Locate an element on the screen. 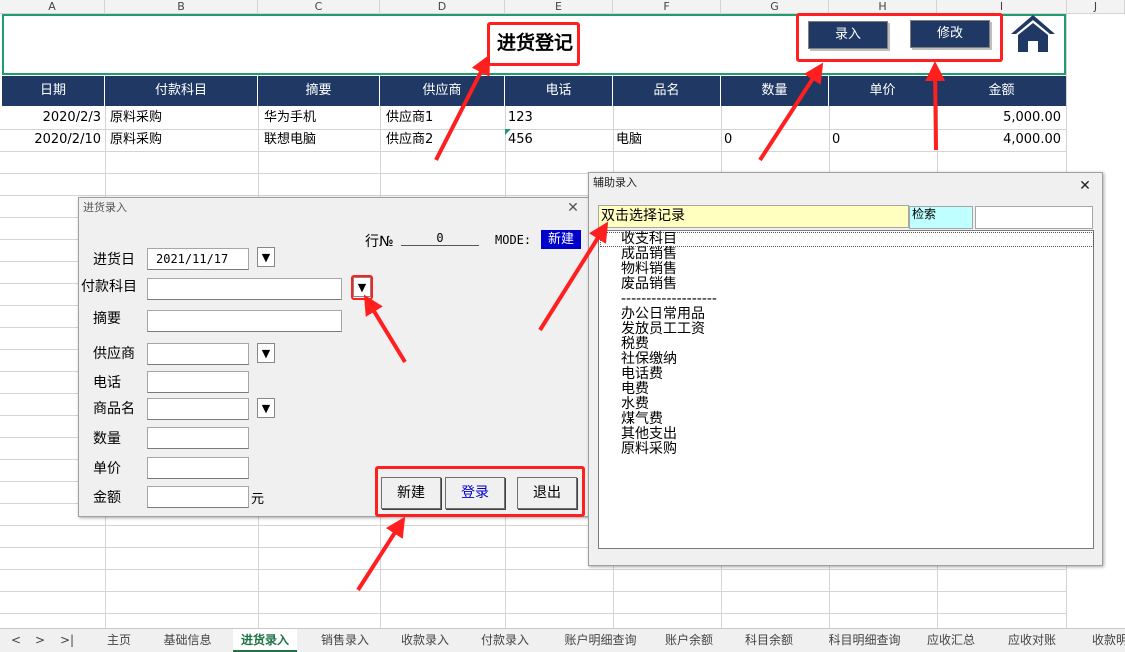  table-cell: 电脑 is located at coordinates (666, 140).